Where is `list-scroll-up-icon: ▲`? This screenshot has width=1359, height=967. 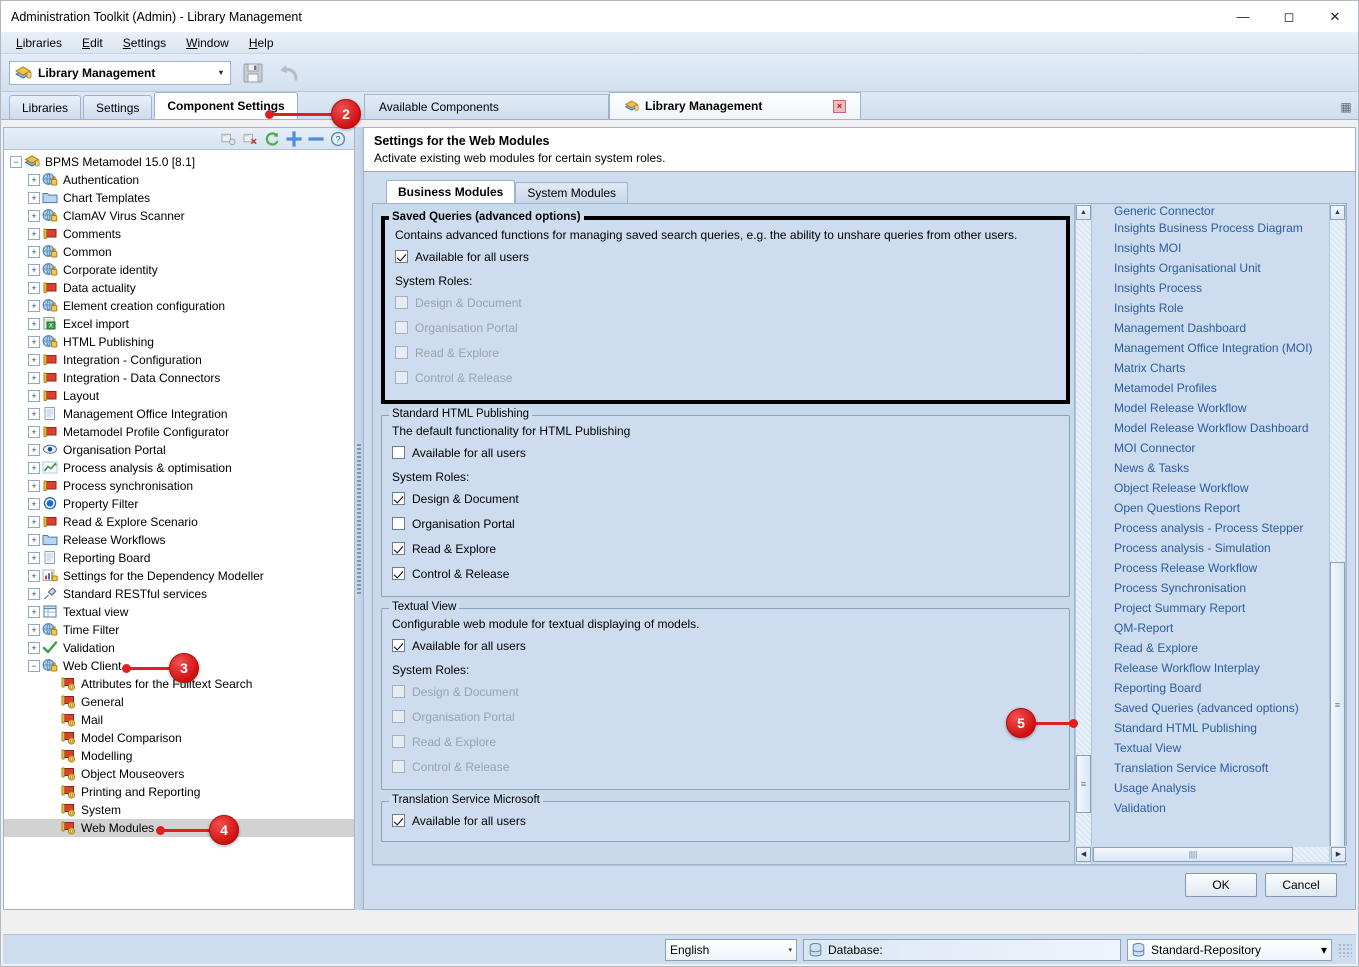
list-scroll-up-icon: ▲ is located at coordinates (1337, 212).